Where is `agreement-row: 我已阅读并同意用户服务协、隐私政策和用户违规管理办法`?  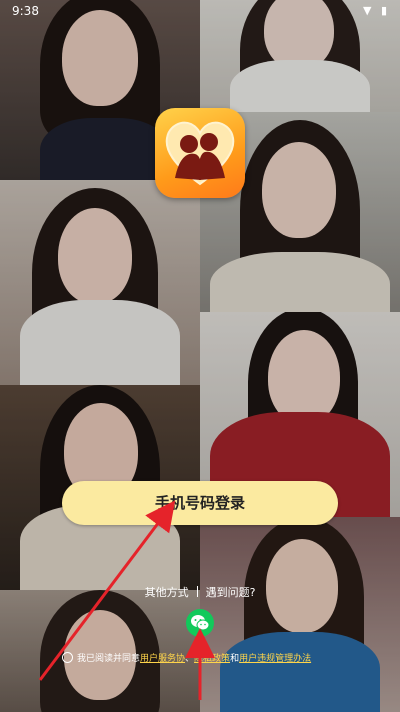 agreement-row: 我已阅读并同意用户服务协、隐私政策和用户违规管理办法 is located at coordinates (212, 657).